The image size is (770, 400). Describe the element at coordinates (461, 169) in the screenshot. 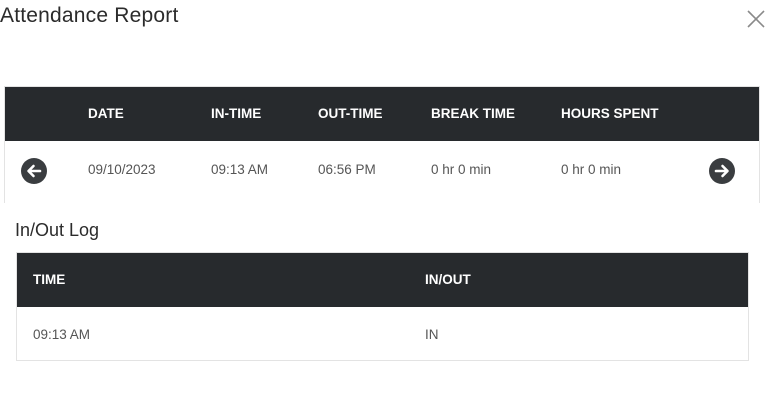

I see `cell-break-time: 0 hr 0 min` at that location.